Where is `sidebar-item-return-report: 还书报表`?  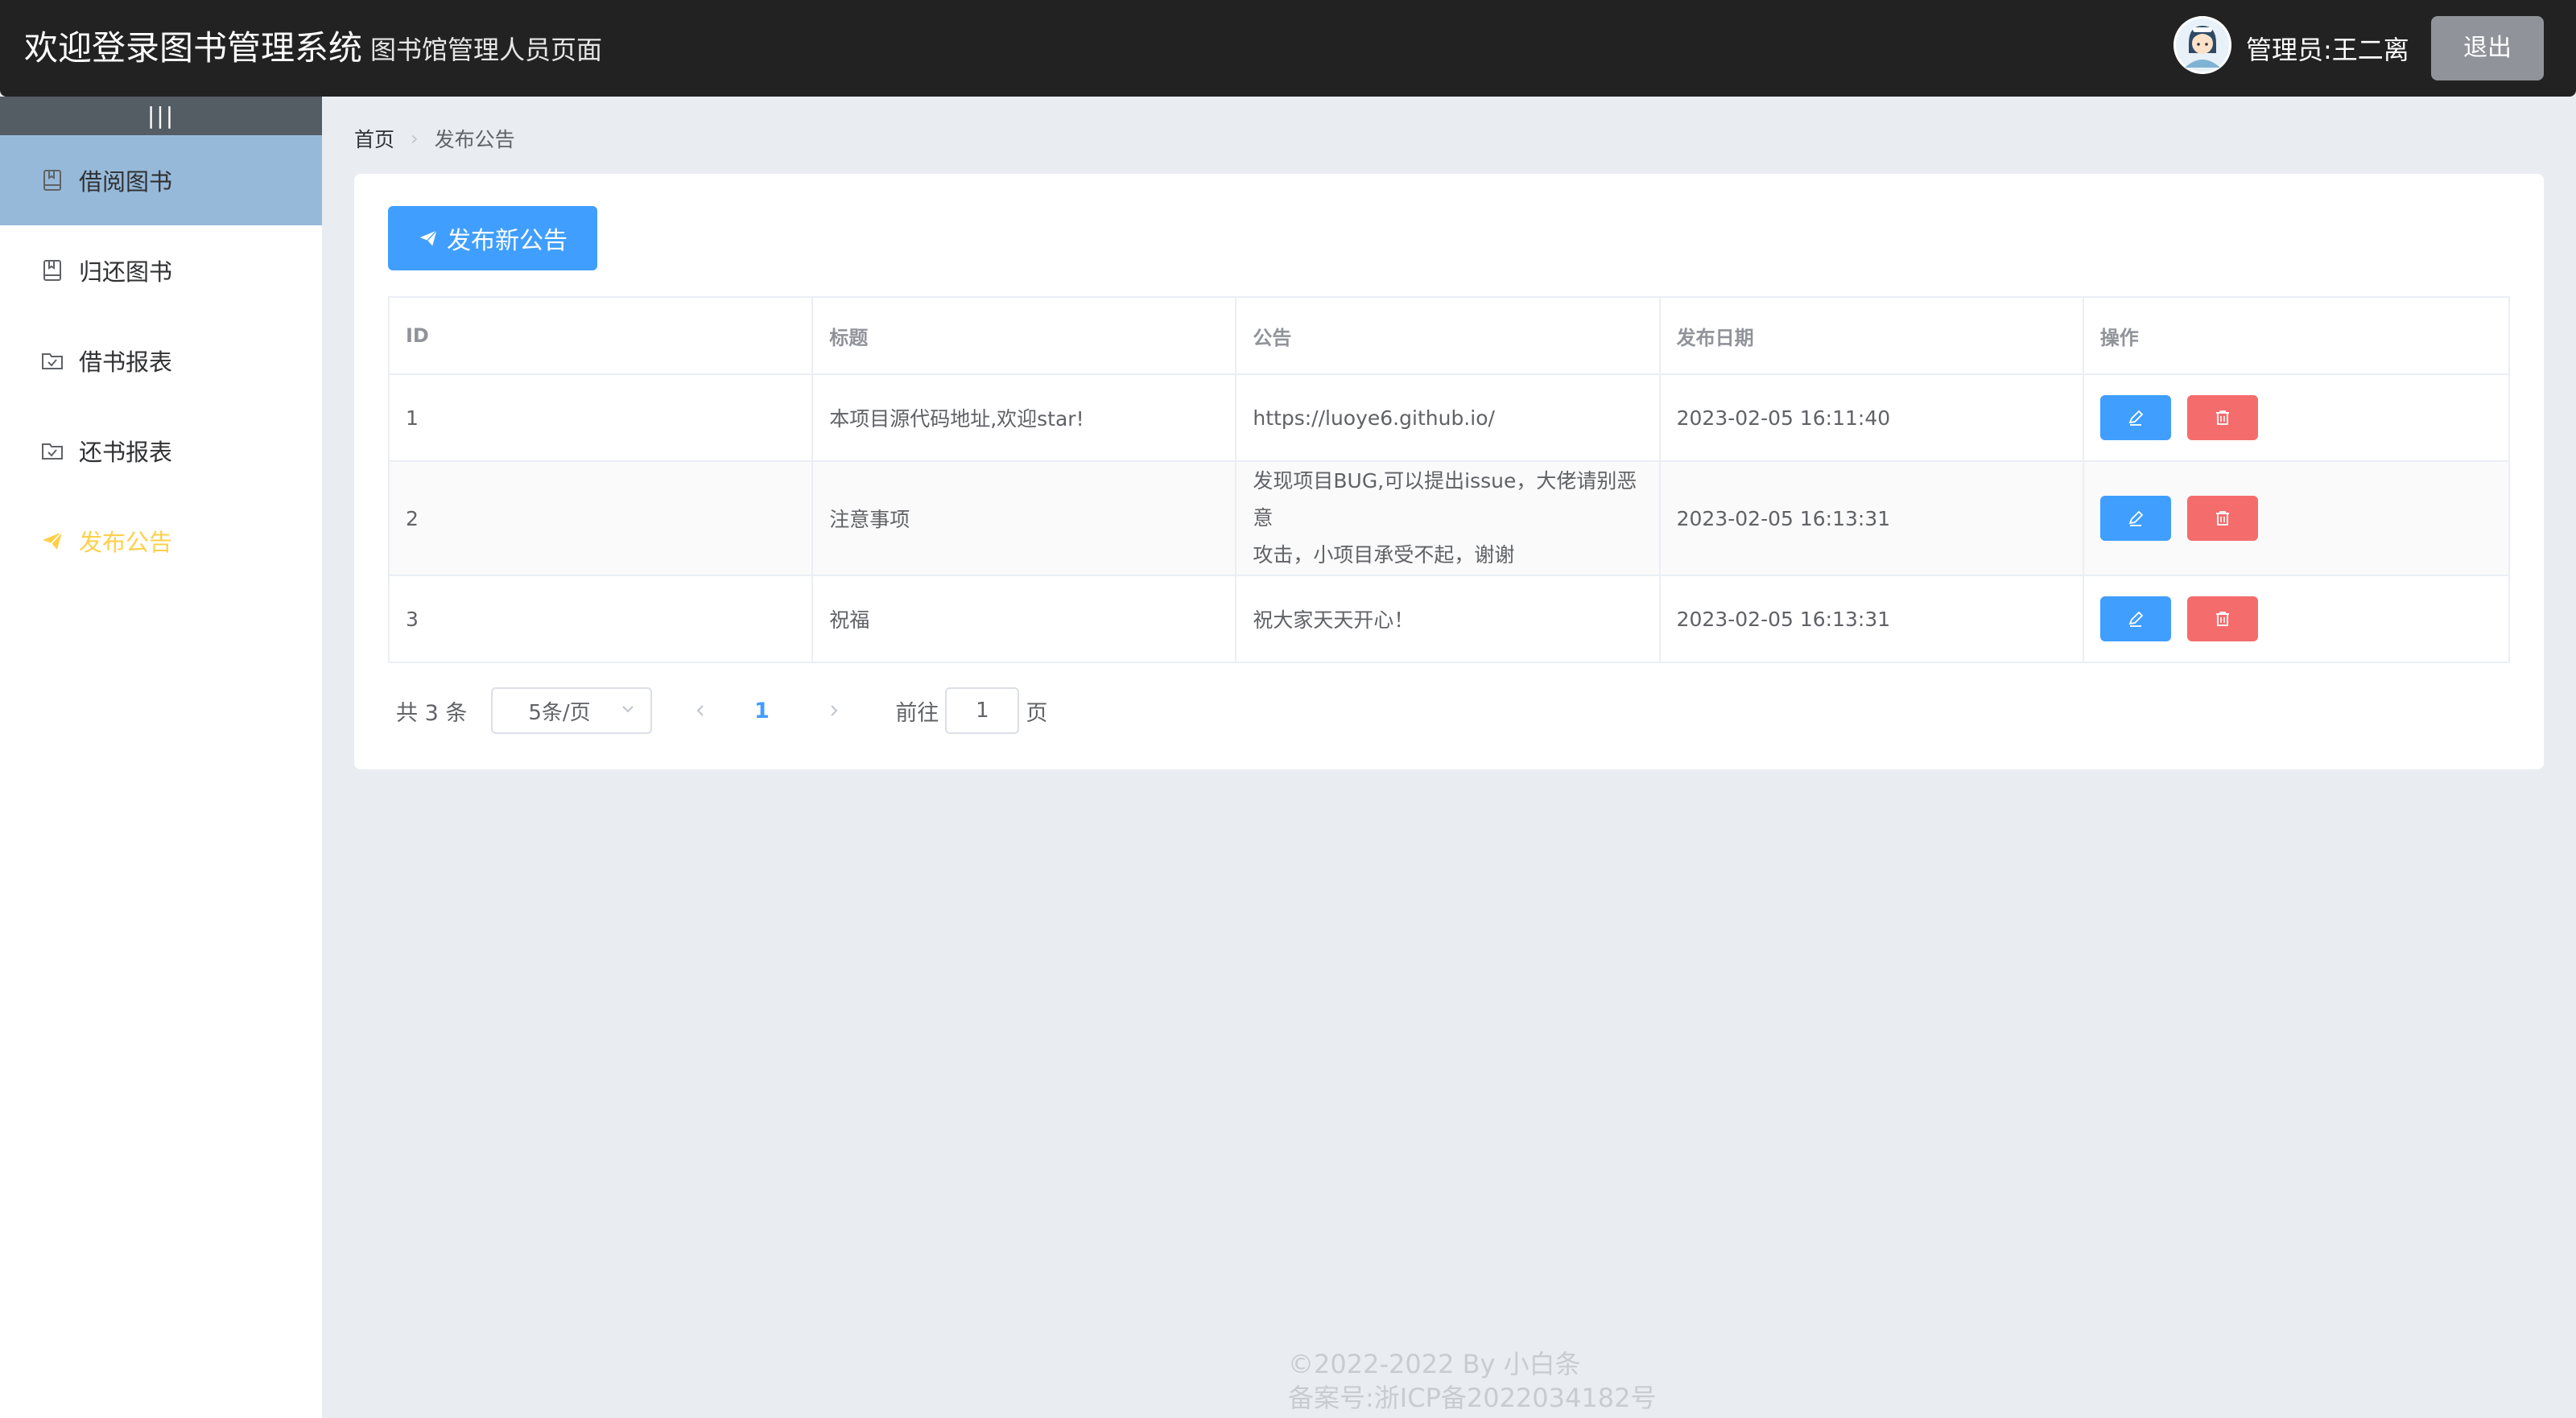
sidebar-item-return-report: 还书报表 is located at coordinates (161, 451).